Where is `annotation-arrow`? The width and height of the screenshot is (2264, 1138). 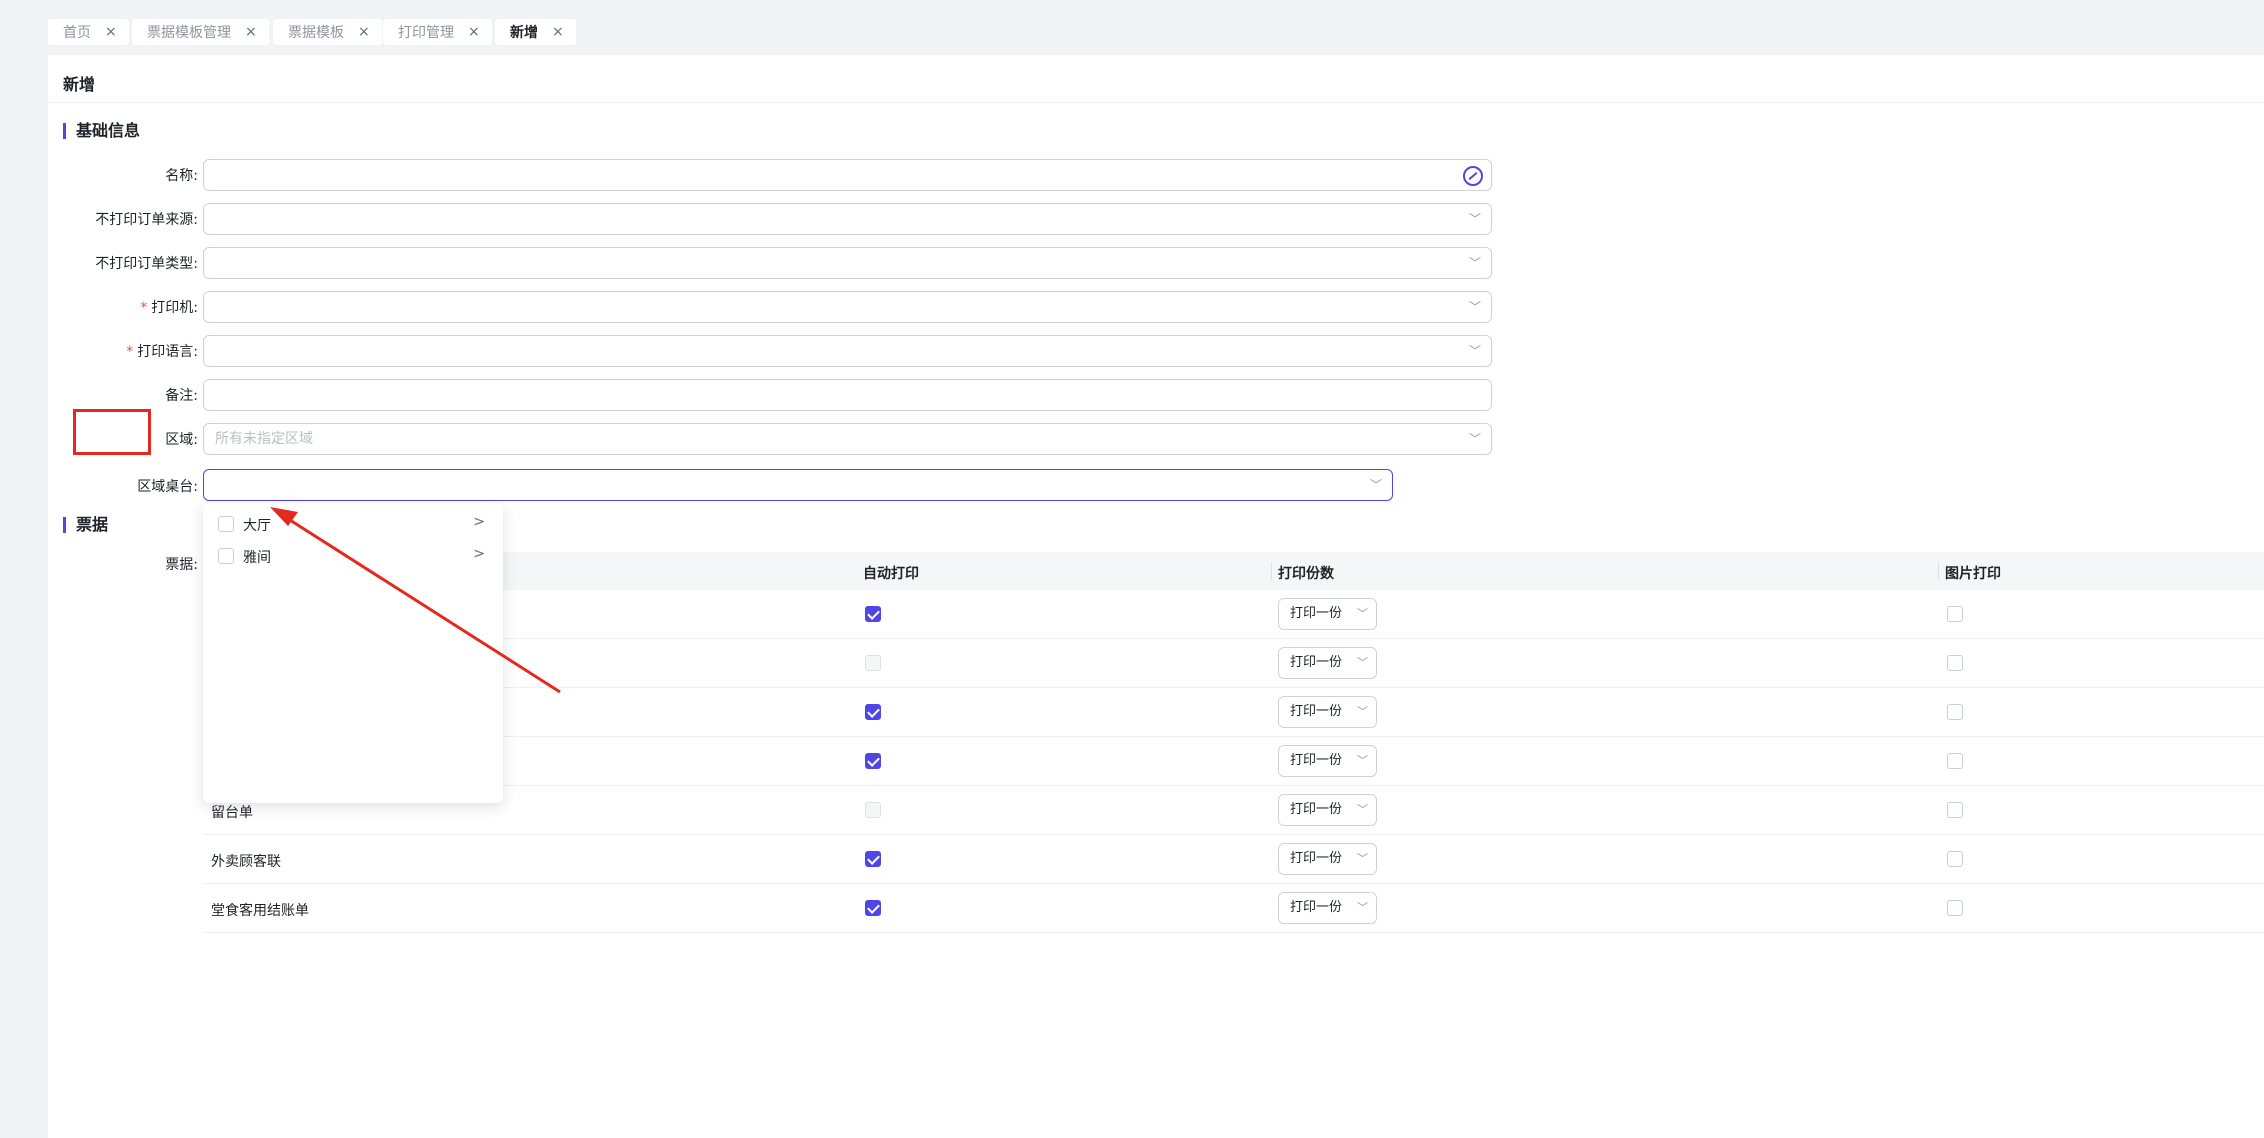 annotation-arrow is located at coordinates (415, 600).